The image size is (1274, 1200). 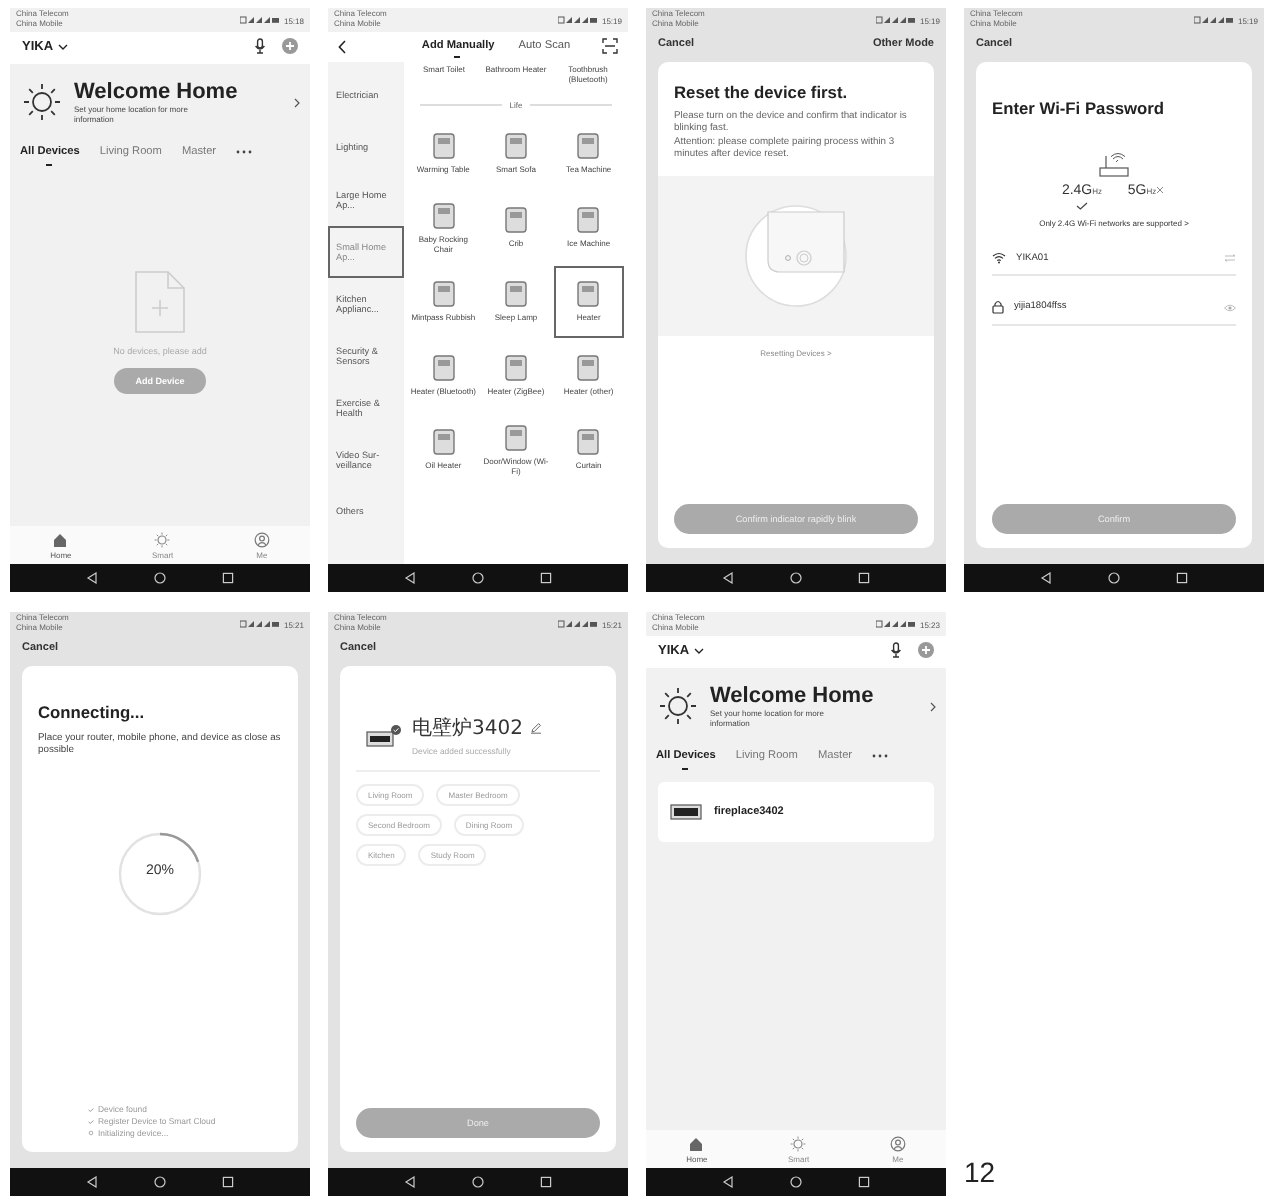 What do you see at coordinates (998, 307) in the screenshot?
I see `lock-icon` at bounding box center [998, 307].